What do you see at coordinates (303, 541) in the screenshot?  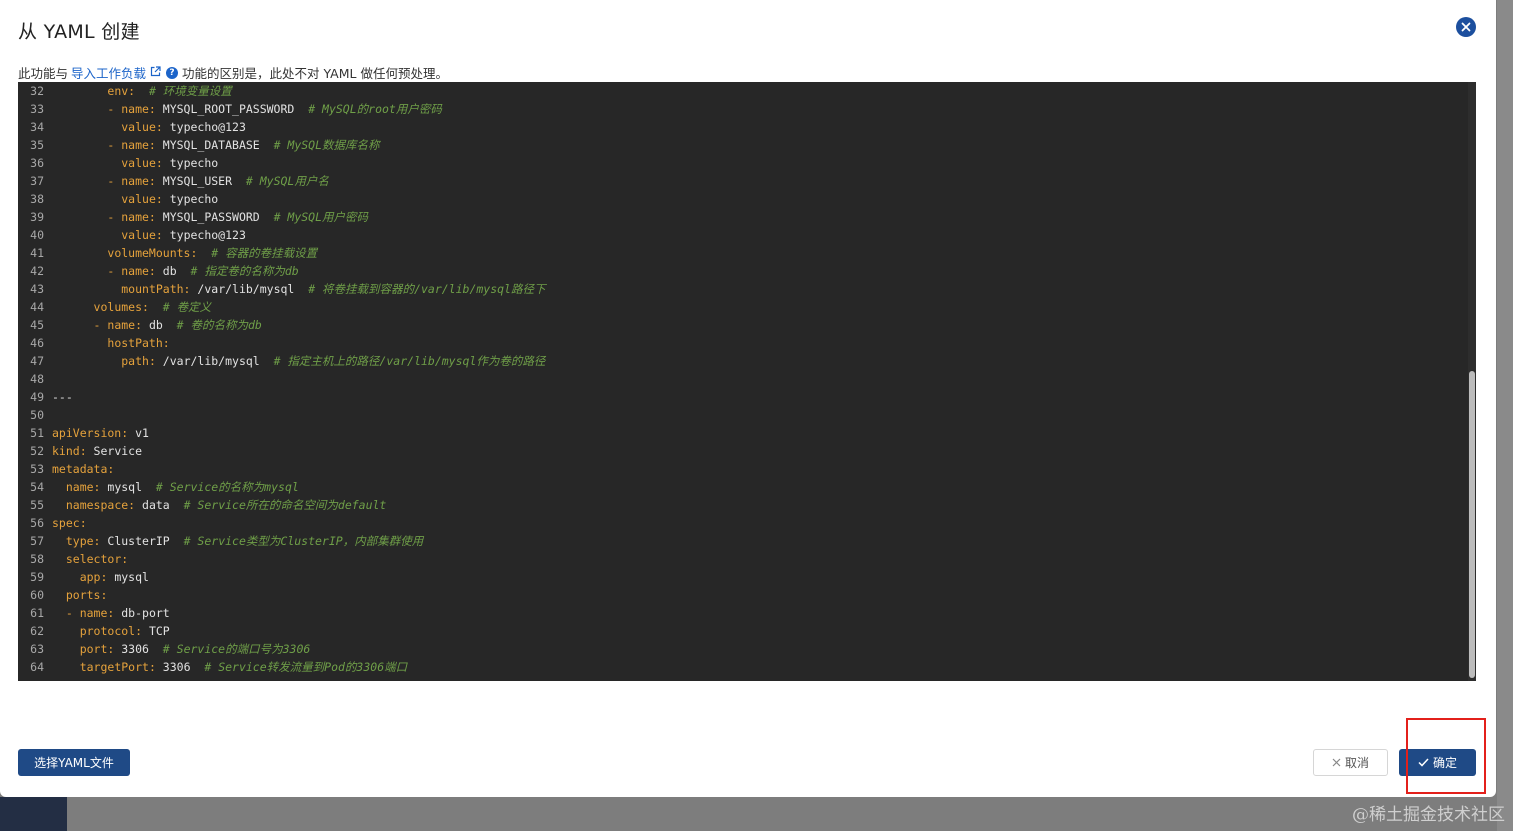 I see `code-comment: # Service类型为ClusterIP，内部集群使用` at bounding box center [303, 541].